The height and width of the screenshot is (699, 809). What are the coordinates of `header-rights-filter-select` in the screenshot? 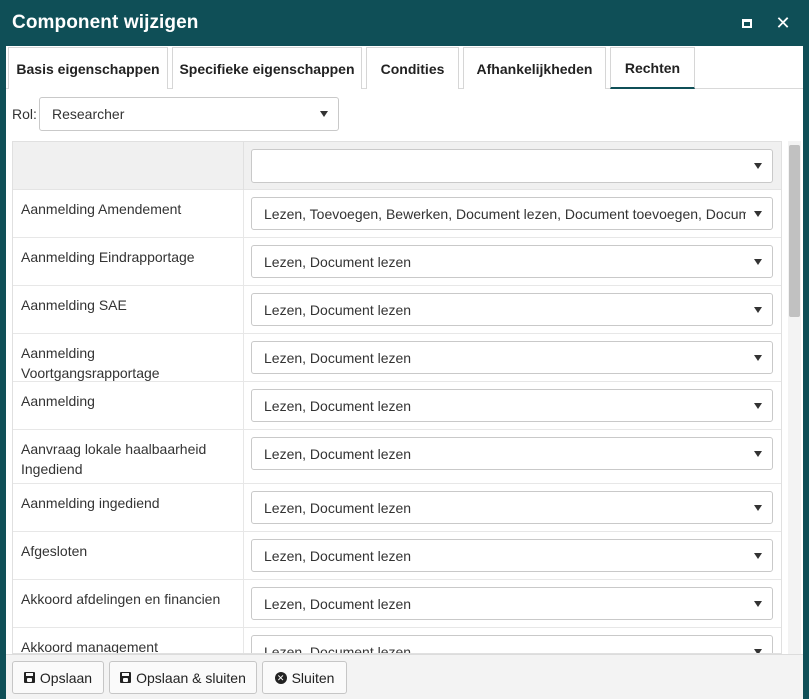 It's located at (512, 166).